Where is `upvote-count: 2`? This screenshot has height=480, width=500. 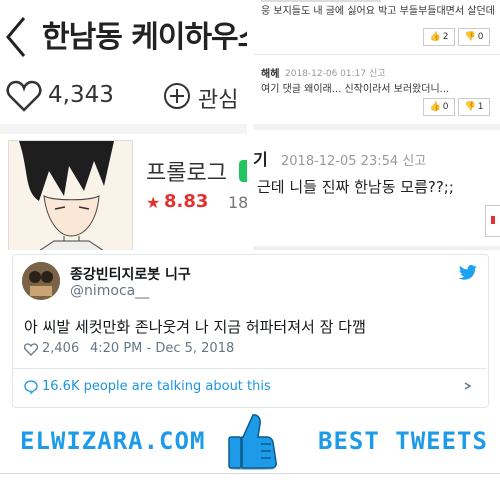
upvote-count: 2 is located at coordinates (445, 37).